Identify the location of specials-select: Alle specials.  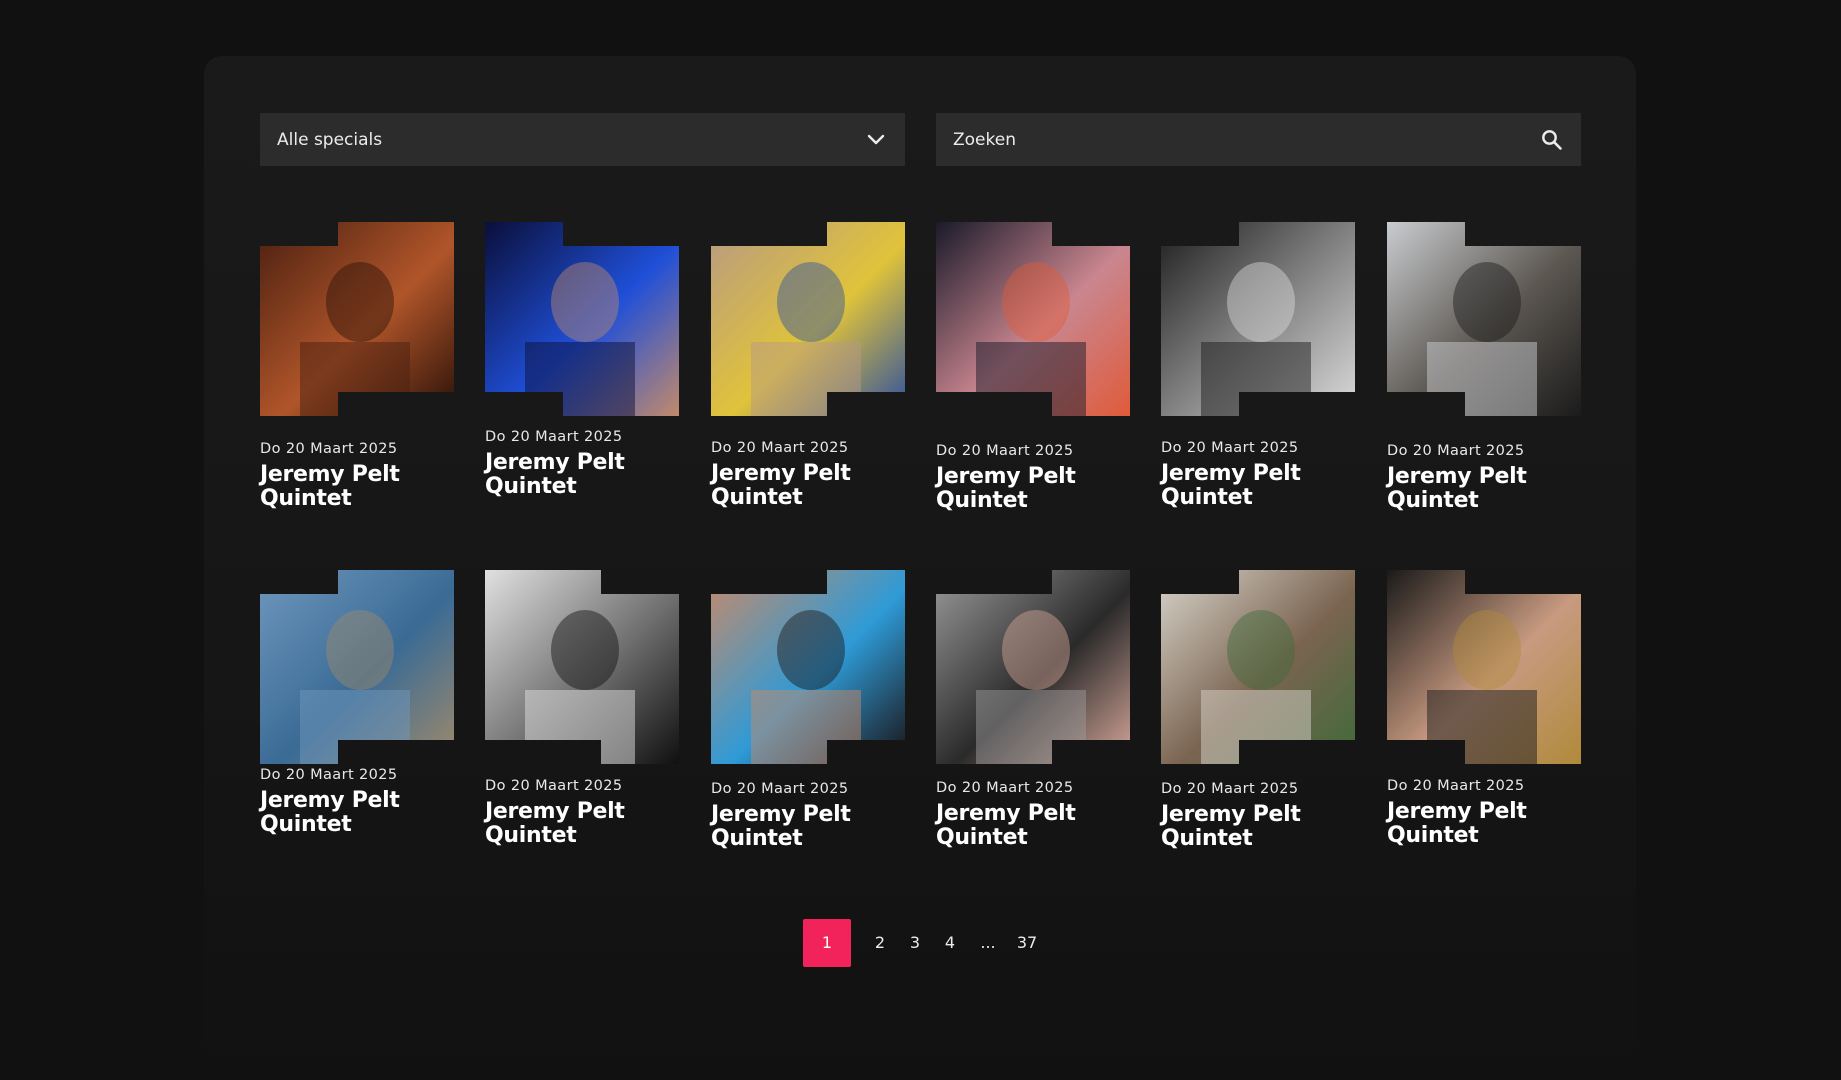
(582, 139).